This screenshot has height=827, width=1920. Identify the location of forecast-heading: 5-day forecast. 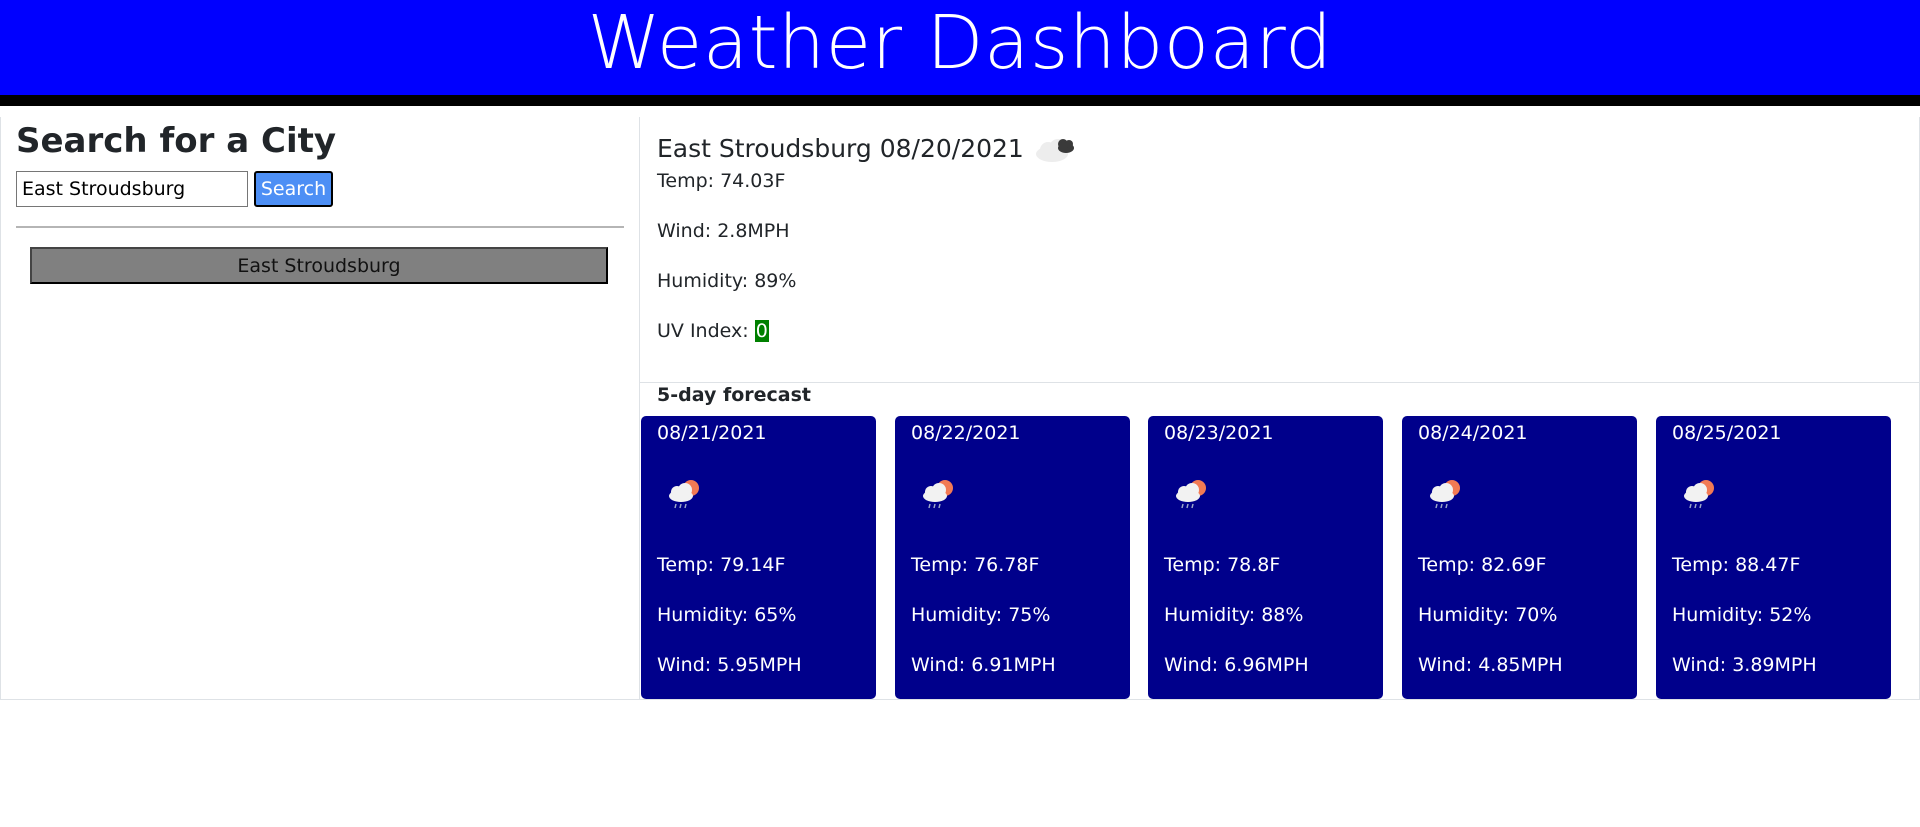
(734, 395).